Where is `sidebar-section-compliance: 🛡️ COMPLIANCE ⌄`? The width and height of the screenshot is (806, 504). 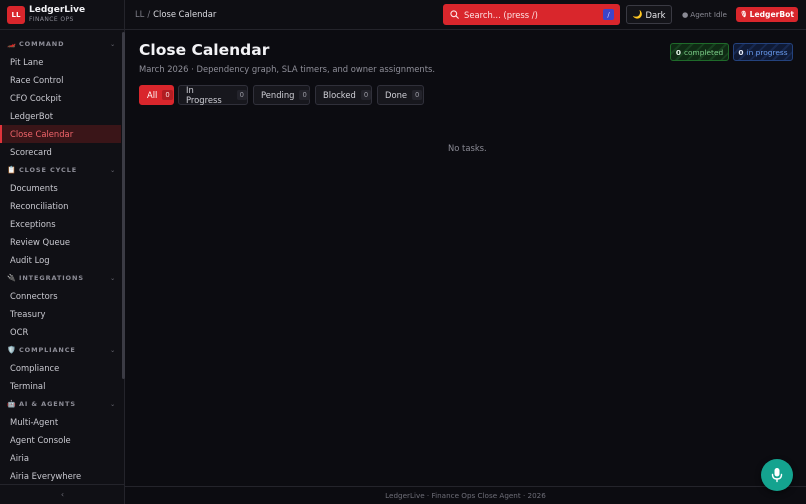 sidebar-section-compliance: 🛡️ COMPLIANCE ⌄ is located at coordinates (60, 350).